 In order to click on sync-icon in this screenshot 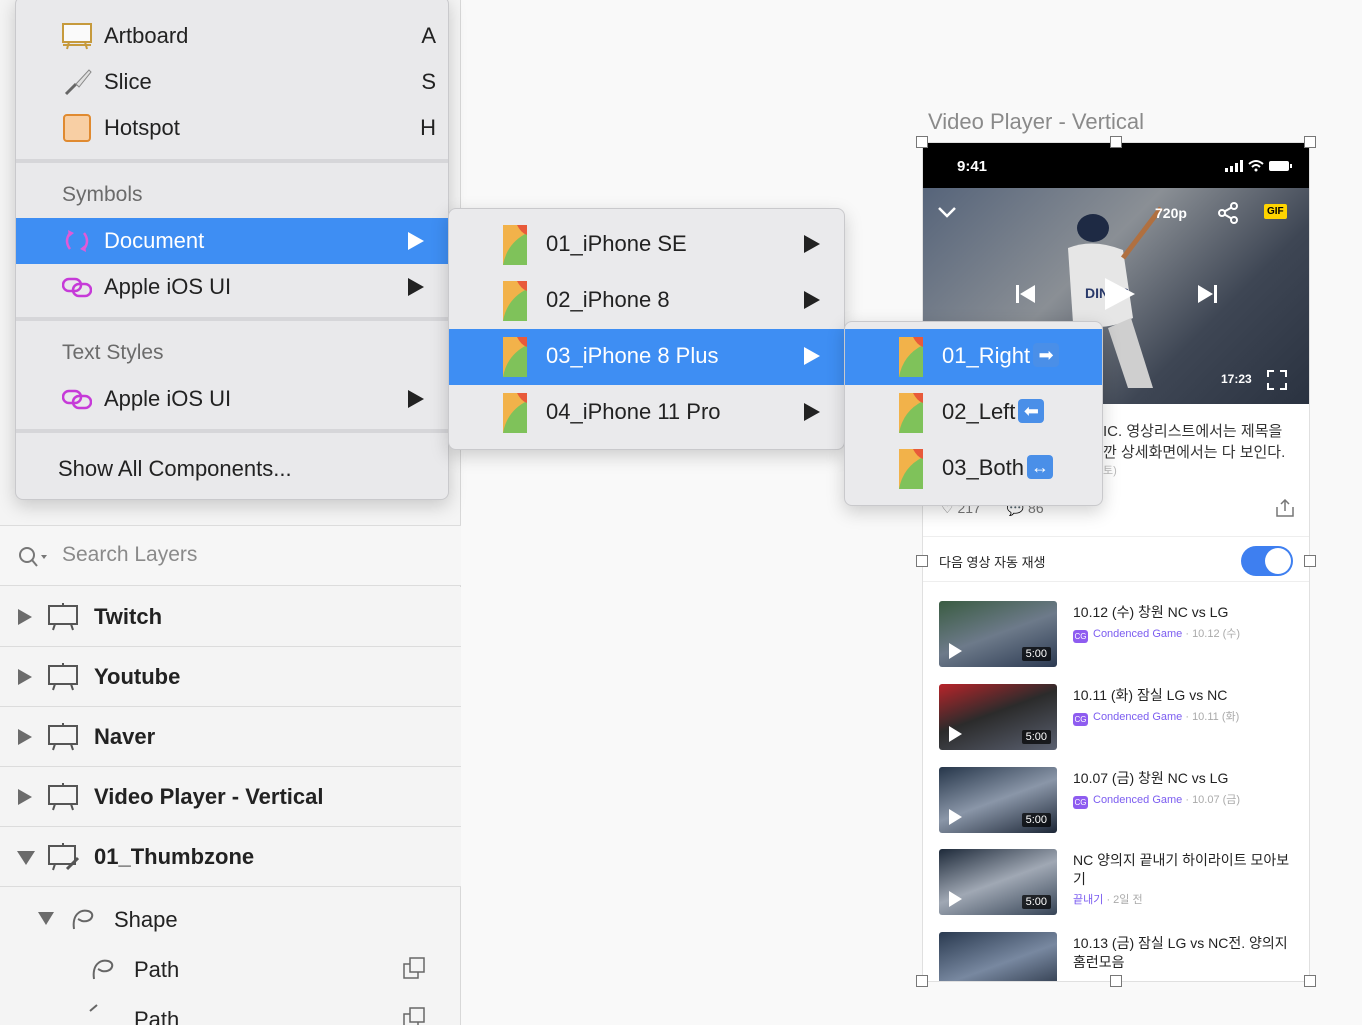, I will do `click(77, 241)`.